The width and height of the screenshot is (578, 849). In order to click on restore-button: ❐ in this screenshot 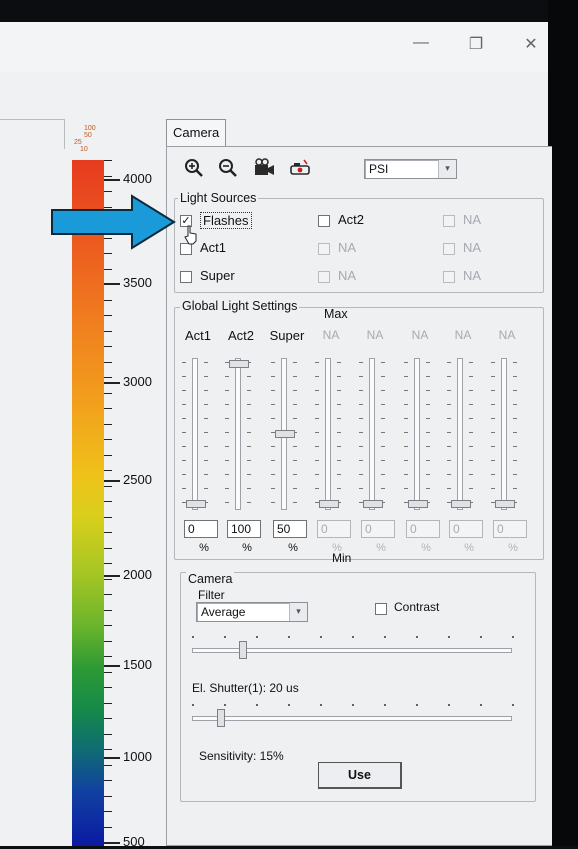, I will do `click(476, 44)`.